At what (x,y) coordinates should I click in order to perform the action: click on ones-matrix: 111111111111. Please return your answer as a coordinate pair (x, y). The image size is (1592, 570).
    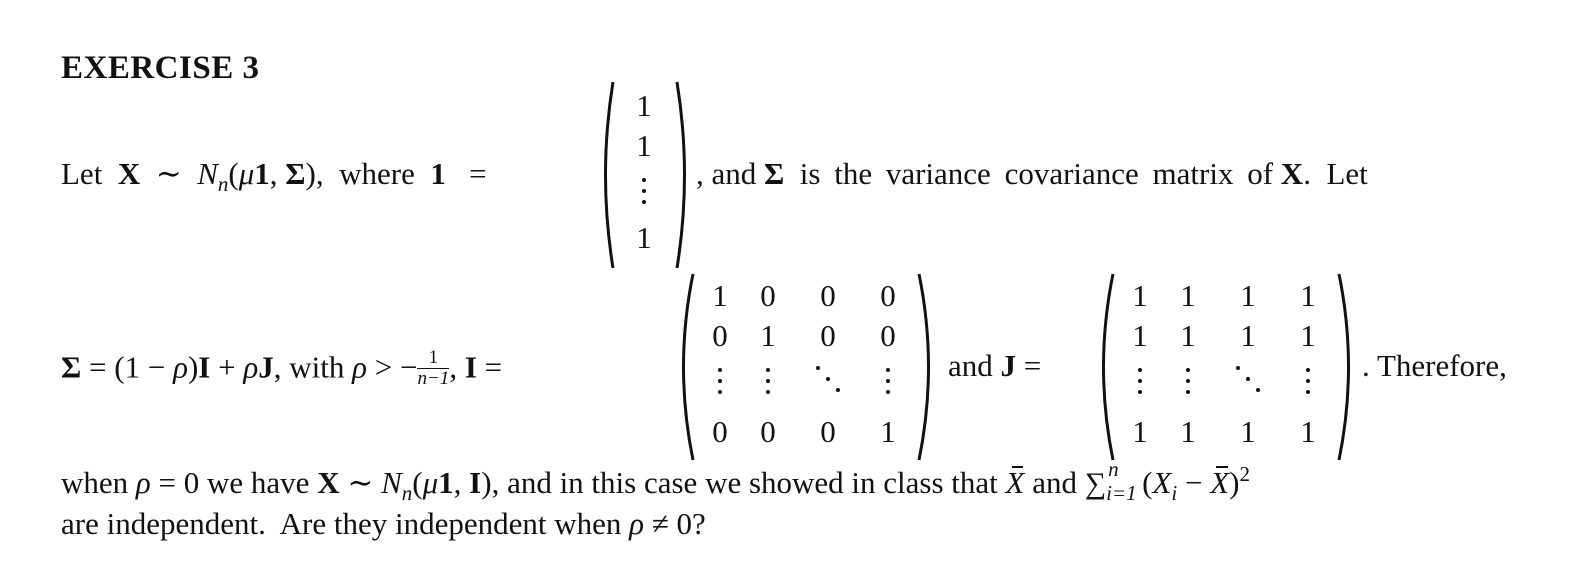
    Looking at the image, I should click on (1227, 367).